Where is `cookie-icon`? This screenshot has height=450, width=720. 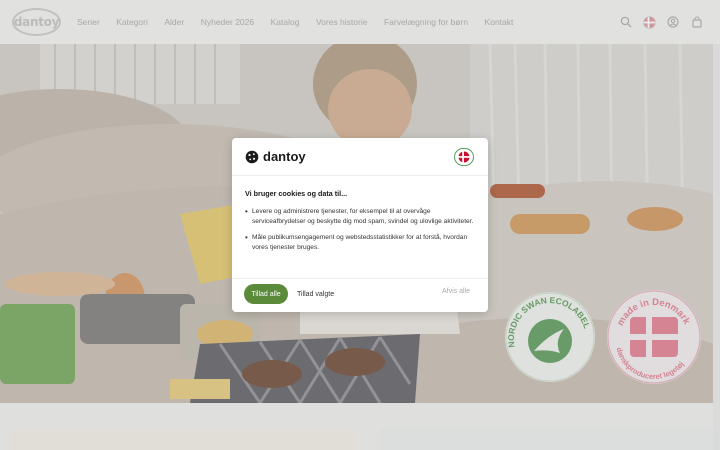 cookie-icon is located at coordinates (252, 157).